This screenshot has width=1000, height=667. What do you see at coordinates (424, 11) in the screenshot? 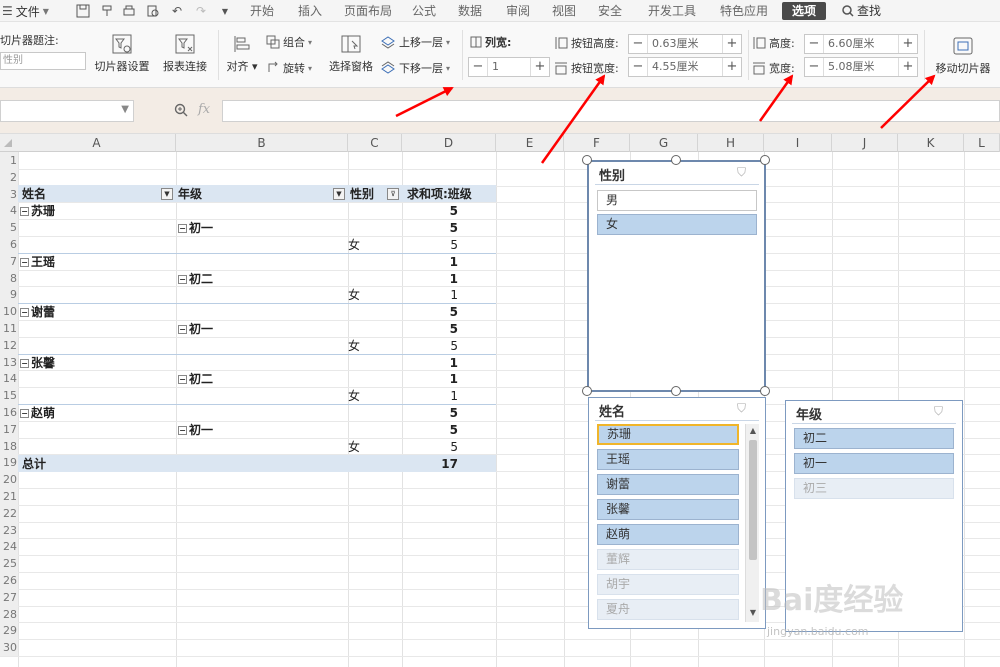
I see `tab-formulas: 公式` at bounding box center [424, 11].